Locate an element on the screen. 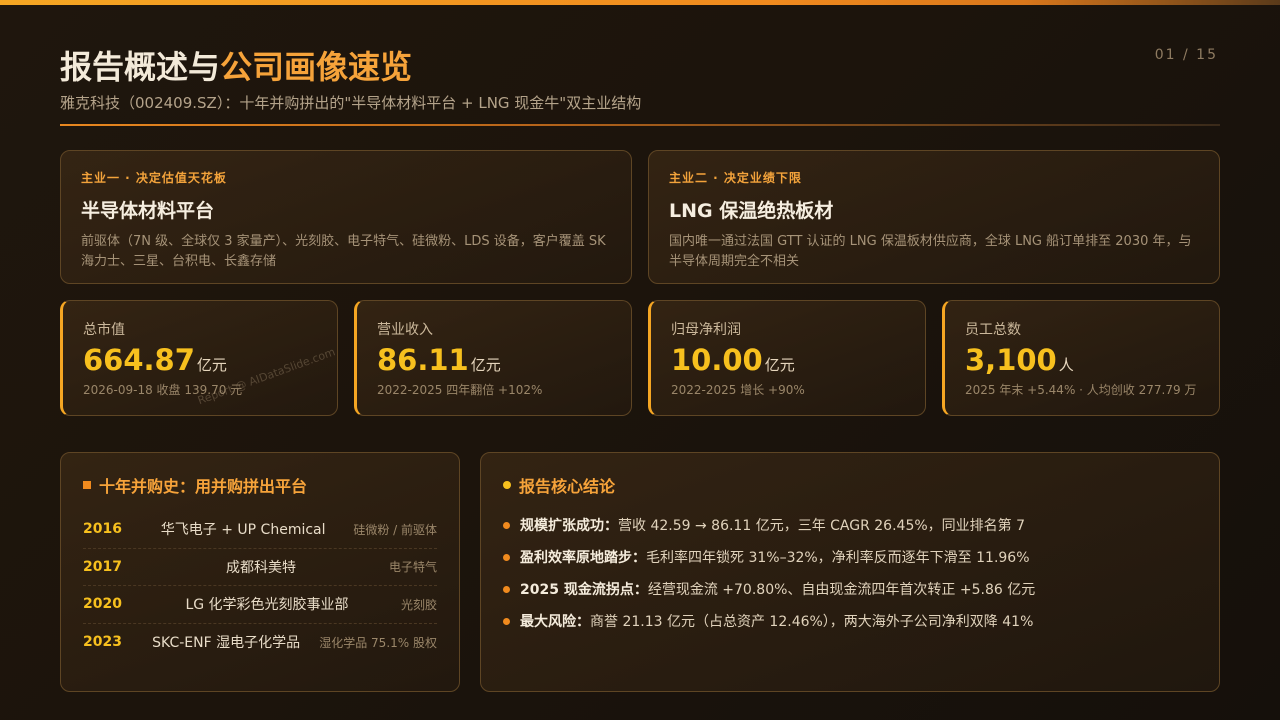  kpi-label: 总市值 is located at coordinates (104, 330).